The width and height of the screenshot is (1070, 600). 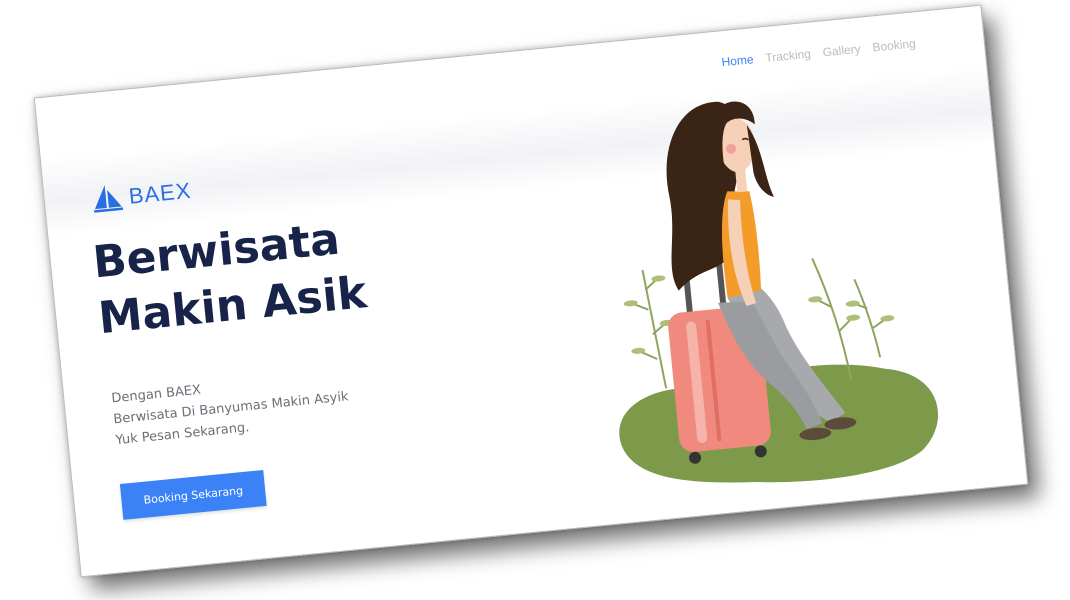 What do you see at coordinates (230, 278) in the screenshot?
I see `hero-title: Berwisata Makin Asik` at bounding box center [230, 278].